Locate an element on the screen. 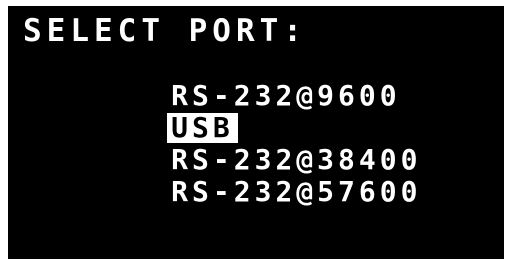 The width and height of the screenshot is (511, 265). menu-item-label: USB is located at coordinates (202, 127).